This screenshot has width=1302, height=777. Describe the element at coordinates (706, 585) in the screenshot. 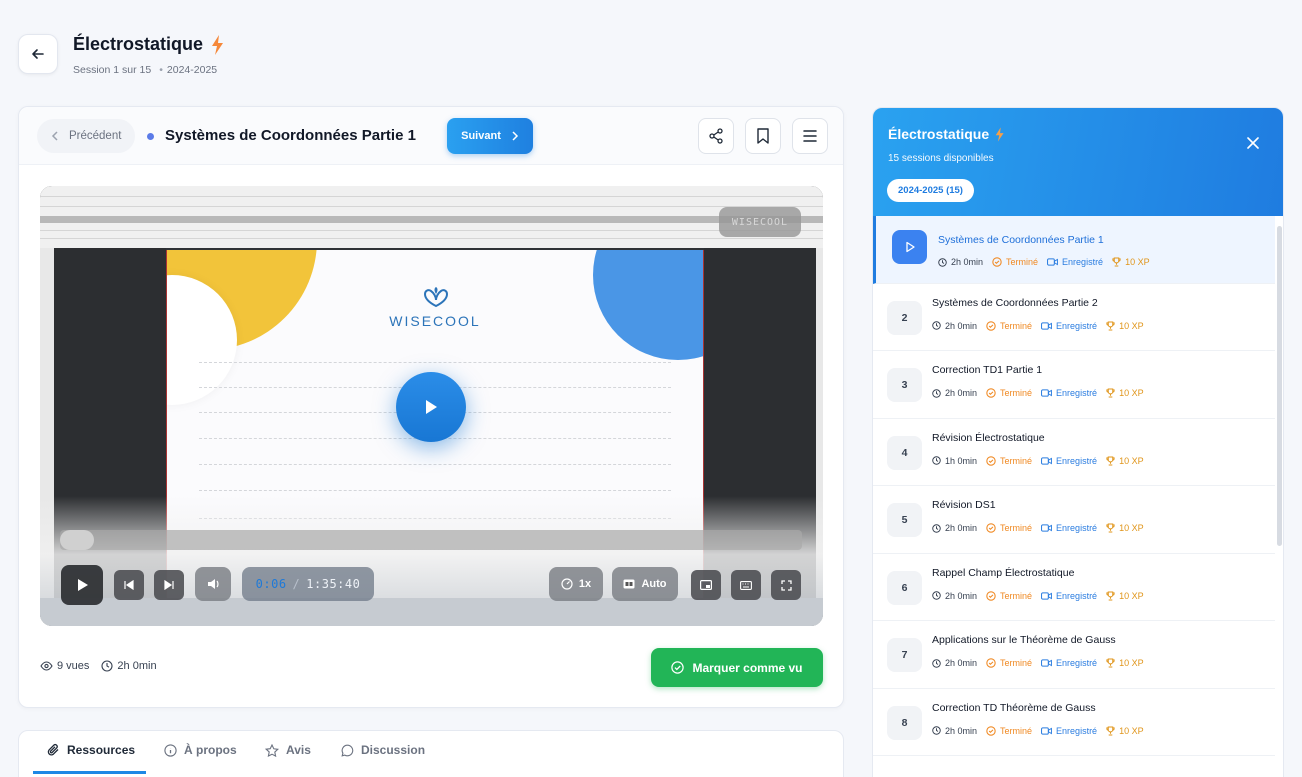

I see `pip-button` at that location.